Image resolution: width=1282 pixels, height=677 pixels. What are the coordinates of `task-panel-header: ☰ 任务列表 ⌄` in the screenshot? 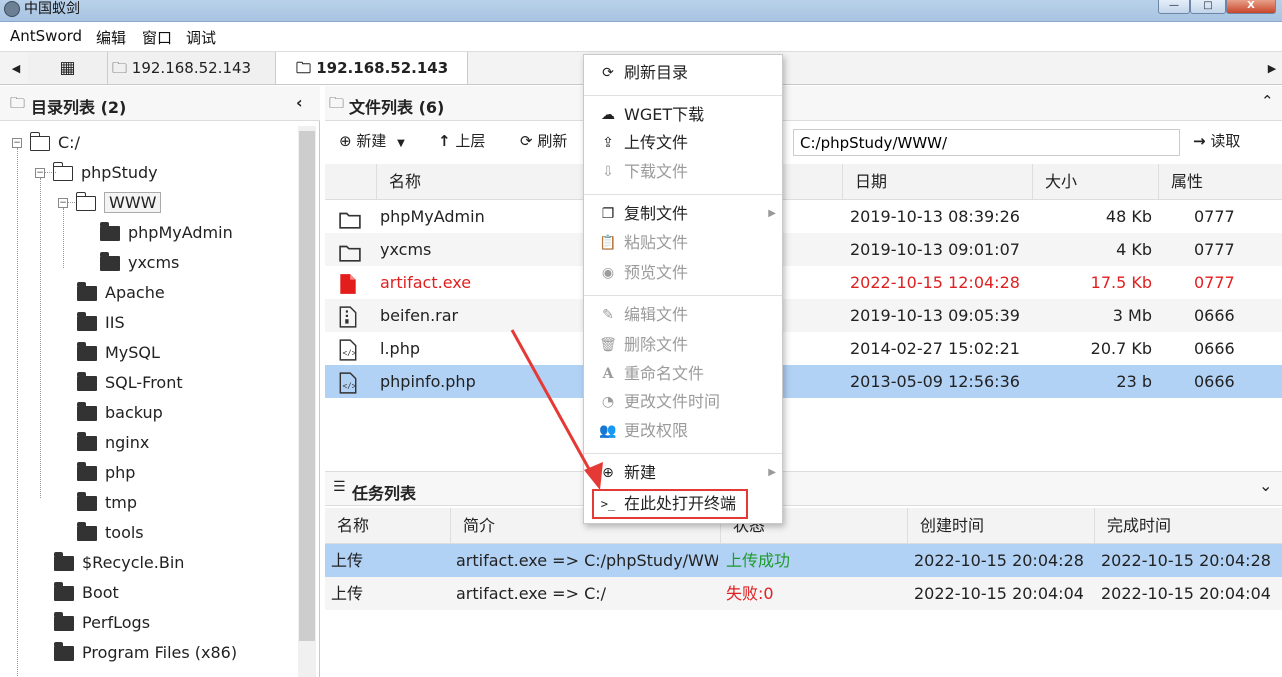 It's located at (803, 488).